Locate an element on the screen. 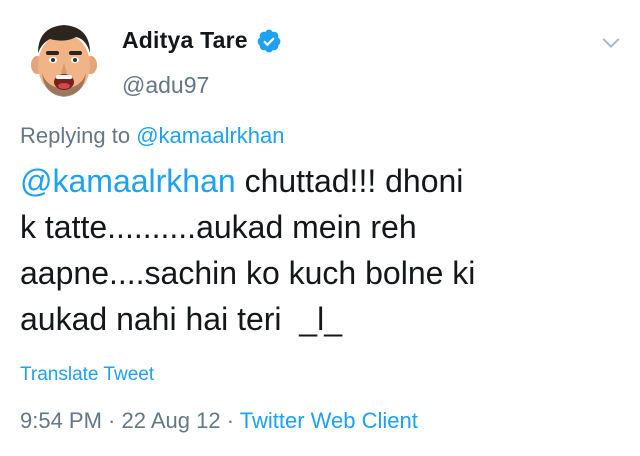  translate-tweet-link: Translate Tweet is located at coordinates (87, 375).